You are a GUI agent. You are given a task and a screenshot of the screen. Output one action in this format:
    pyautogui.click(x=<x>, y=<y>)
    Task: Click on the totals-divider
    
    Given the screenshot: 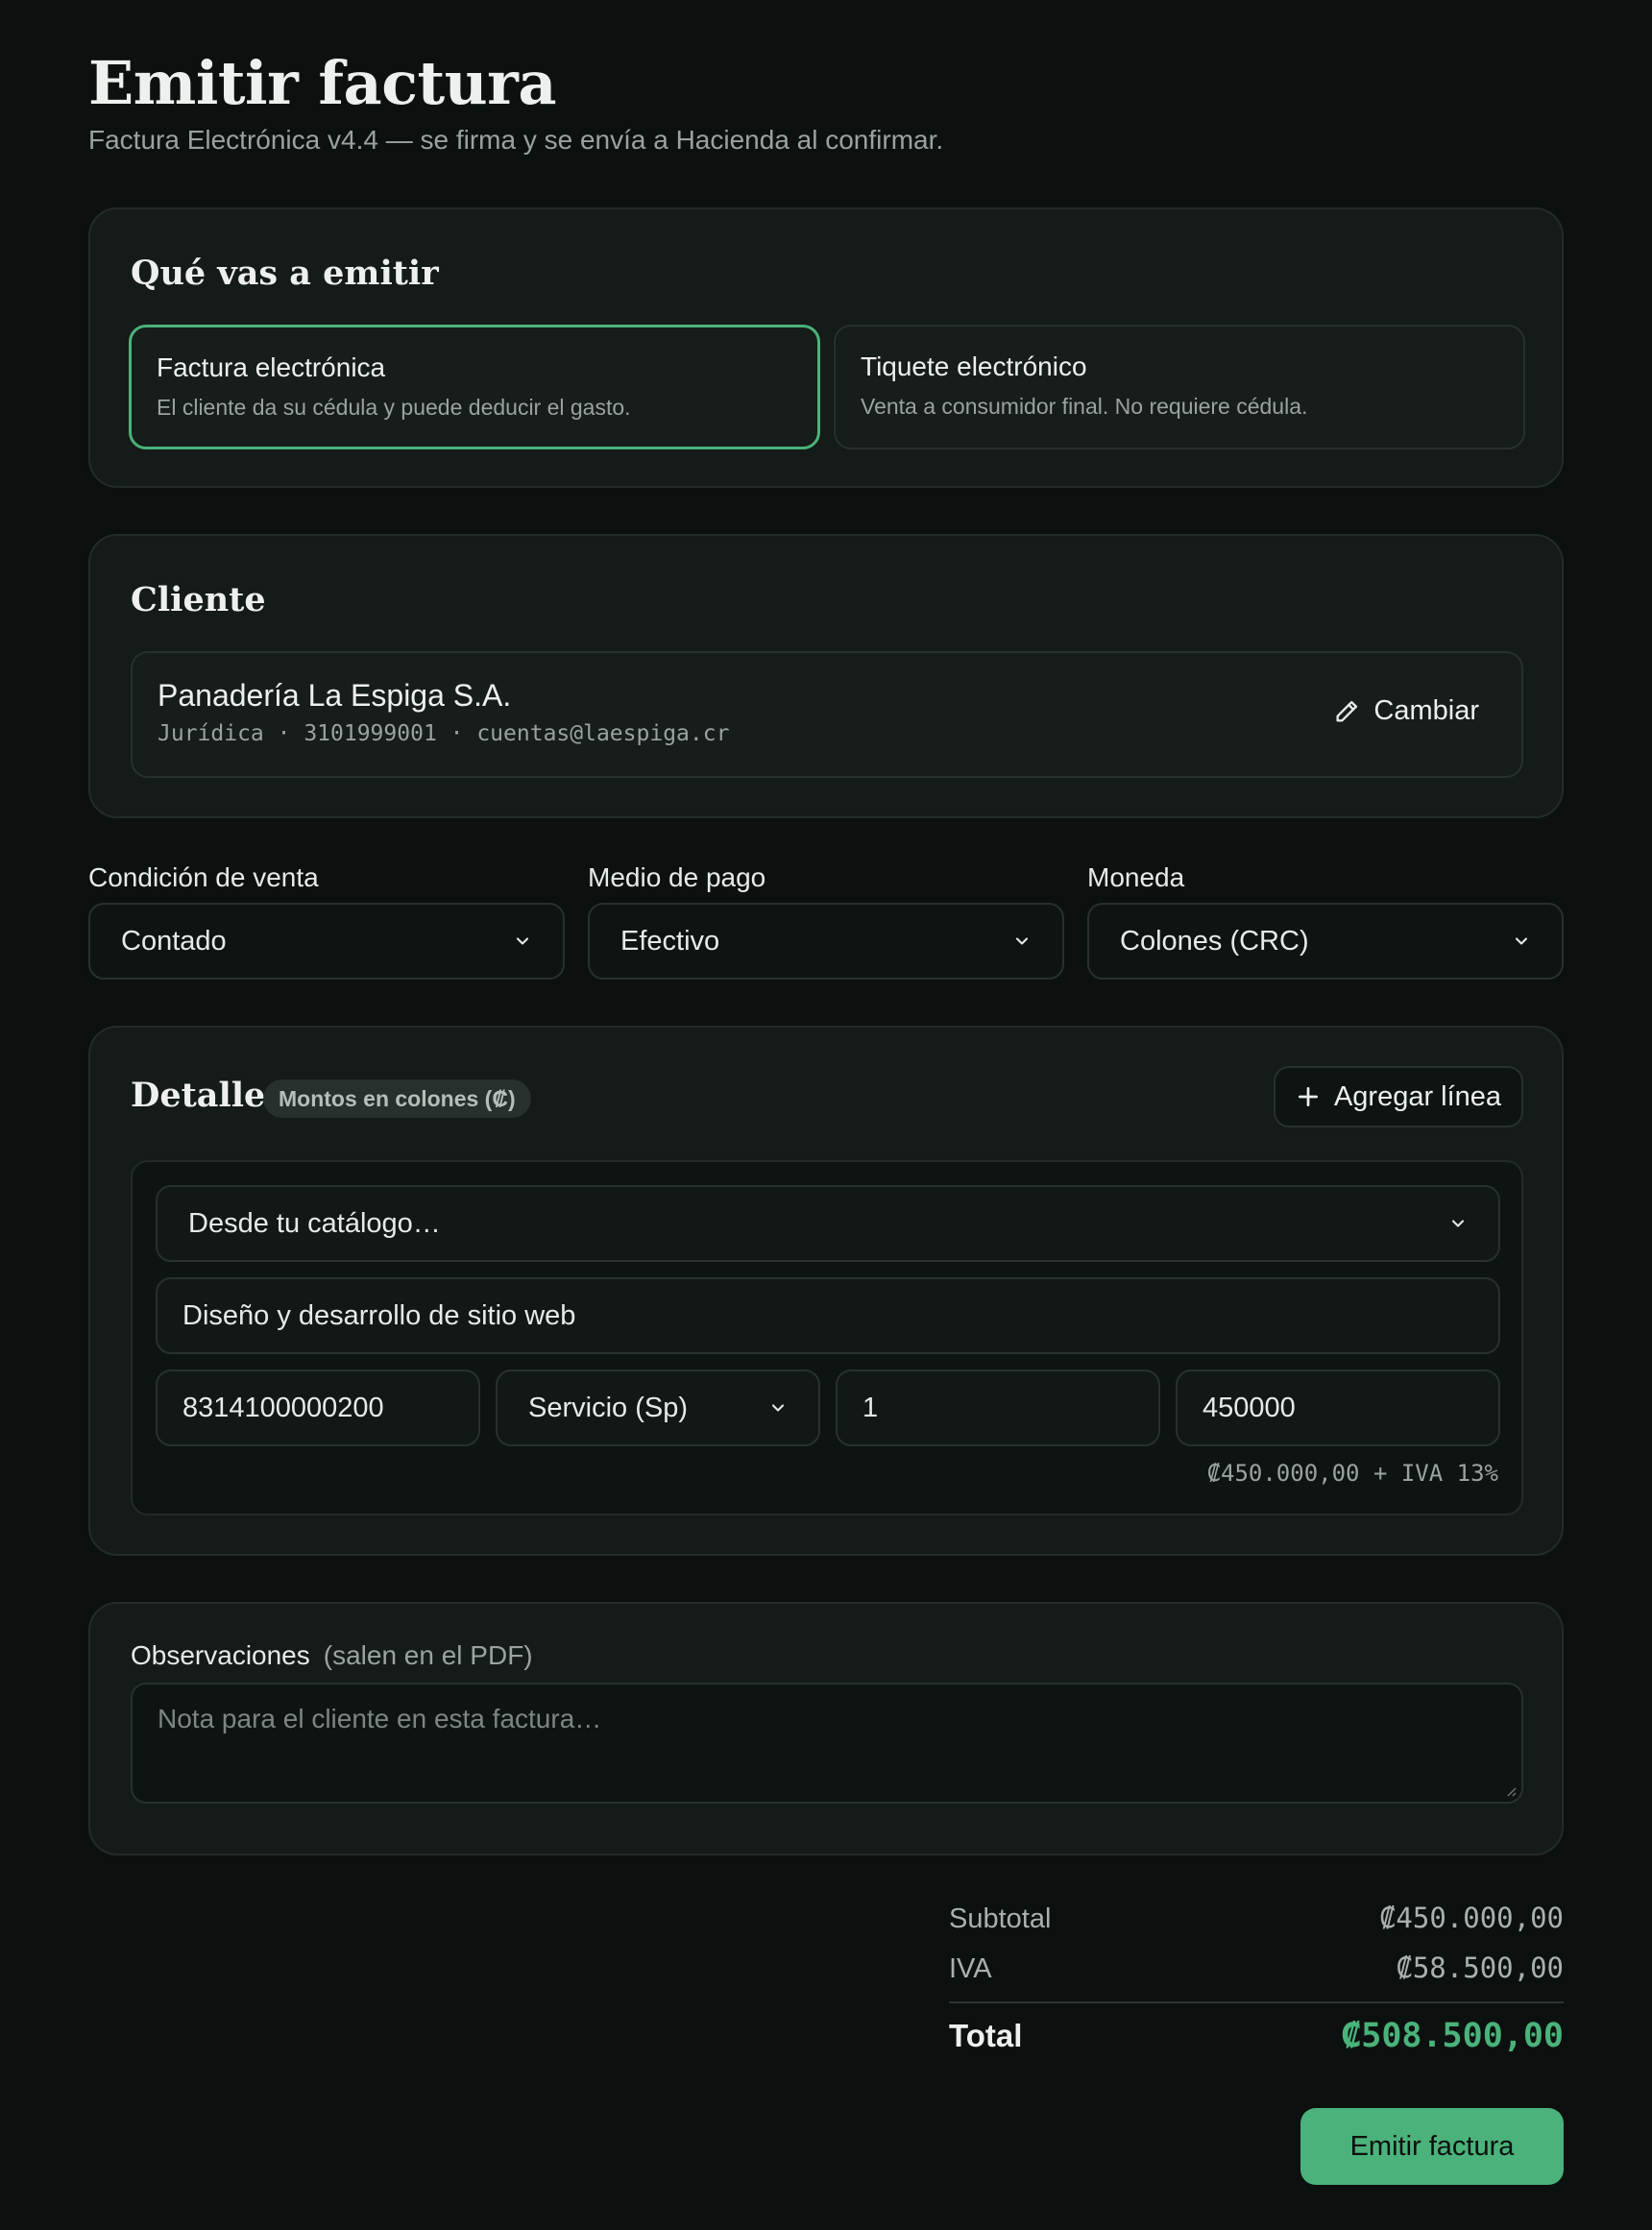 What is the action you would take?
    pyautogui.click(x=1256, y=2002)
    